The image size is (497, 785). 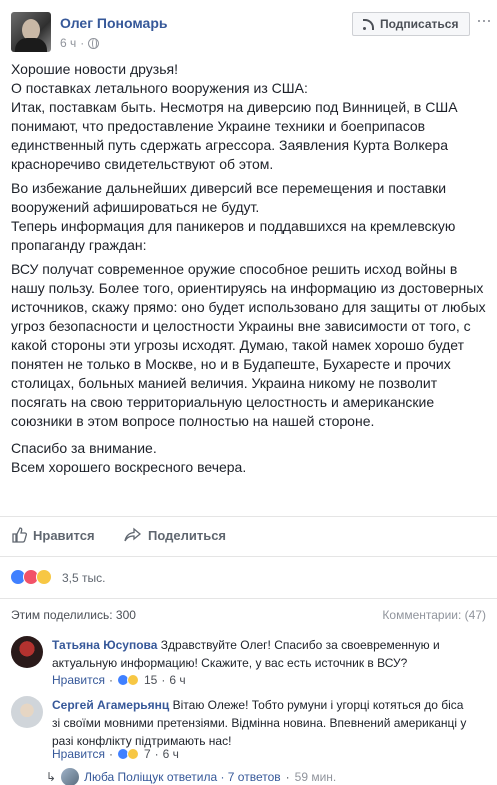 What do you see at coordinates (73, 615) in the screenshot?
I see `shares-count: Этим поделились: 300` at bounding box center [73, 615].